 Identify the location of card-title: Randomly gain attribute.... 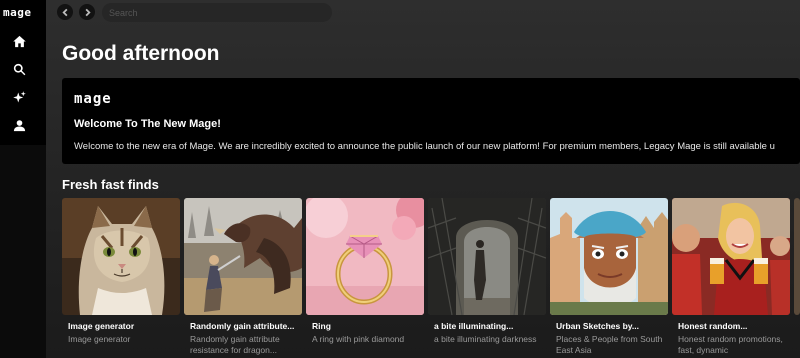
(242, 326).